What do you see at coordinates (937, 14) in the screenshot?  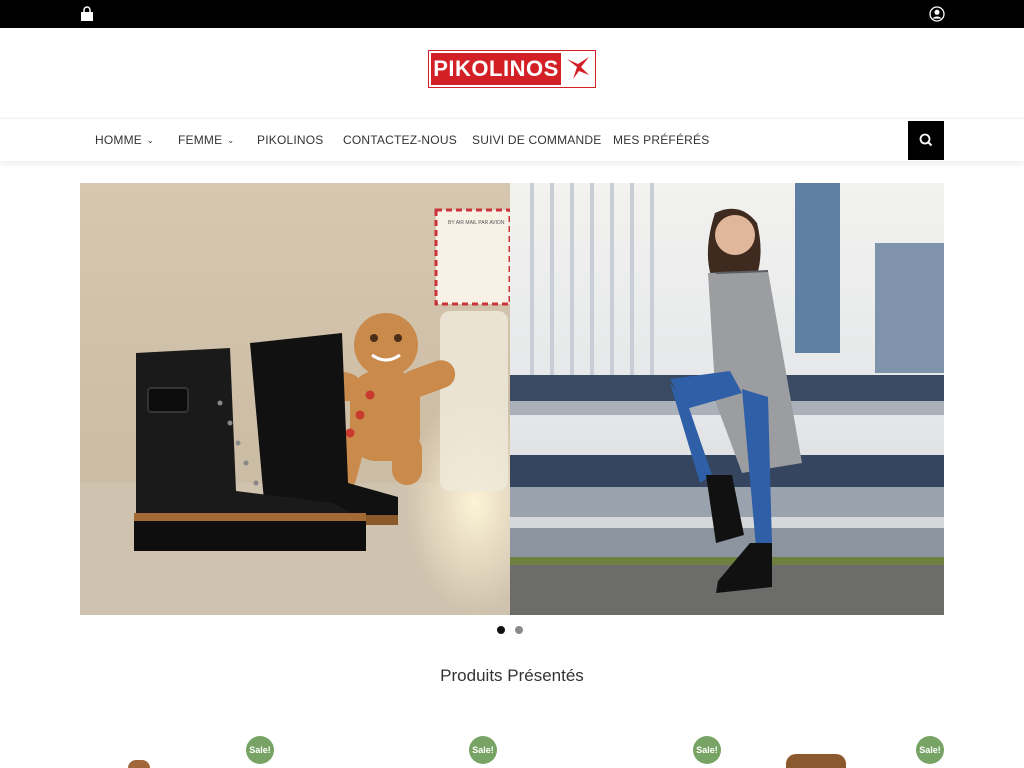 I see `user-account-icon` at bounding box center [937, 14].